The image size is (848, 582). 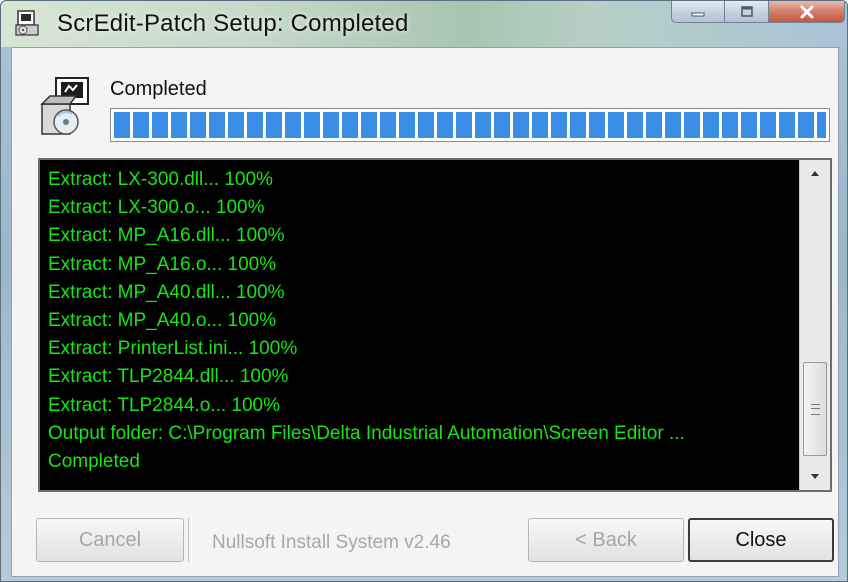 I want to click on title-bar: ScrEdit-Patch Setup: Completed, so click(x=424, y=24).